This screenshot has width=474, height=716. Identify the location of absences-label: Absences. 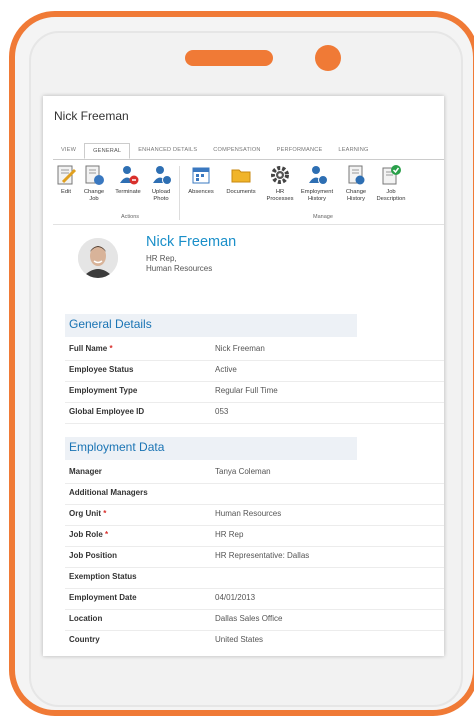
(201, 192).